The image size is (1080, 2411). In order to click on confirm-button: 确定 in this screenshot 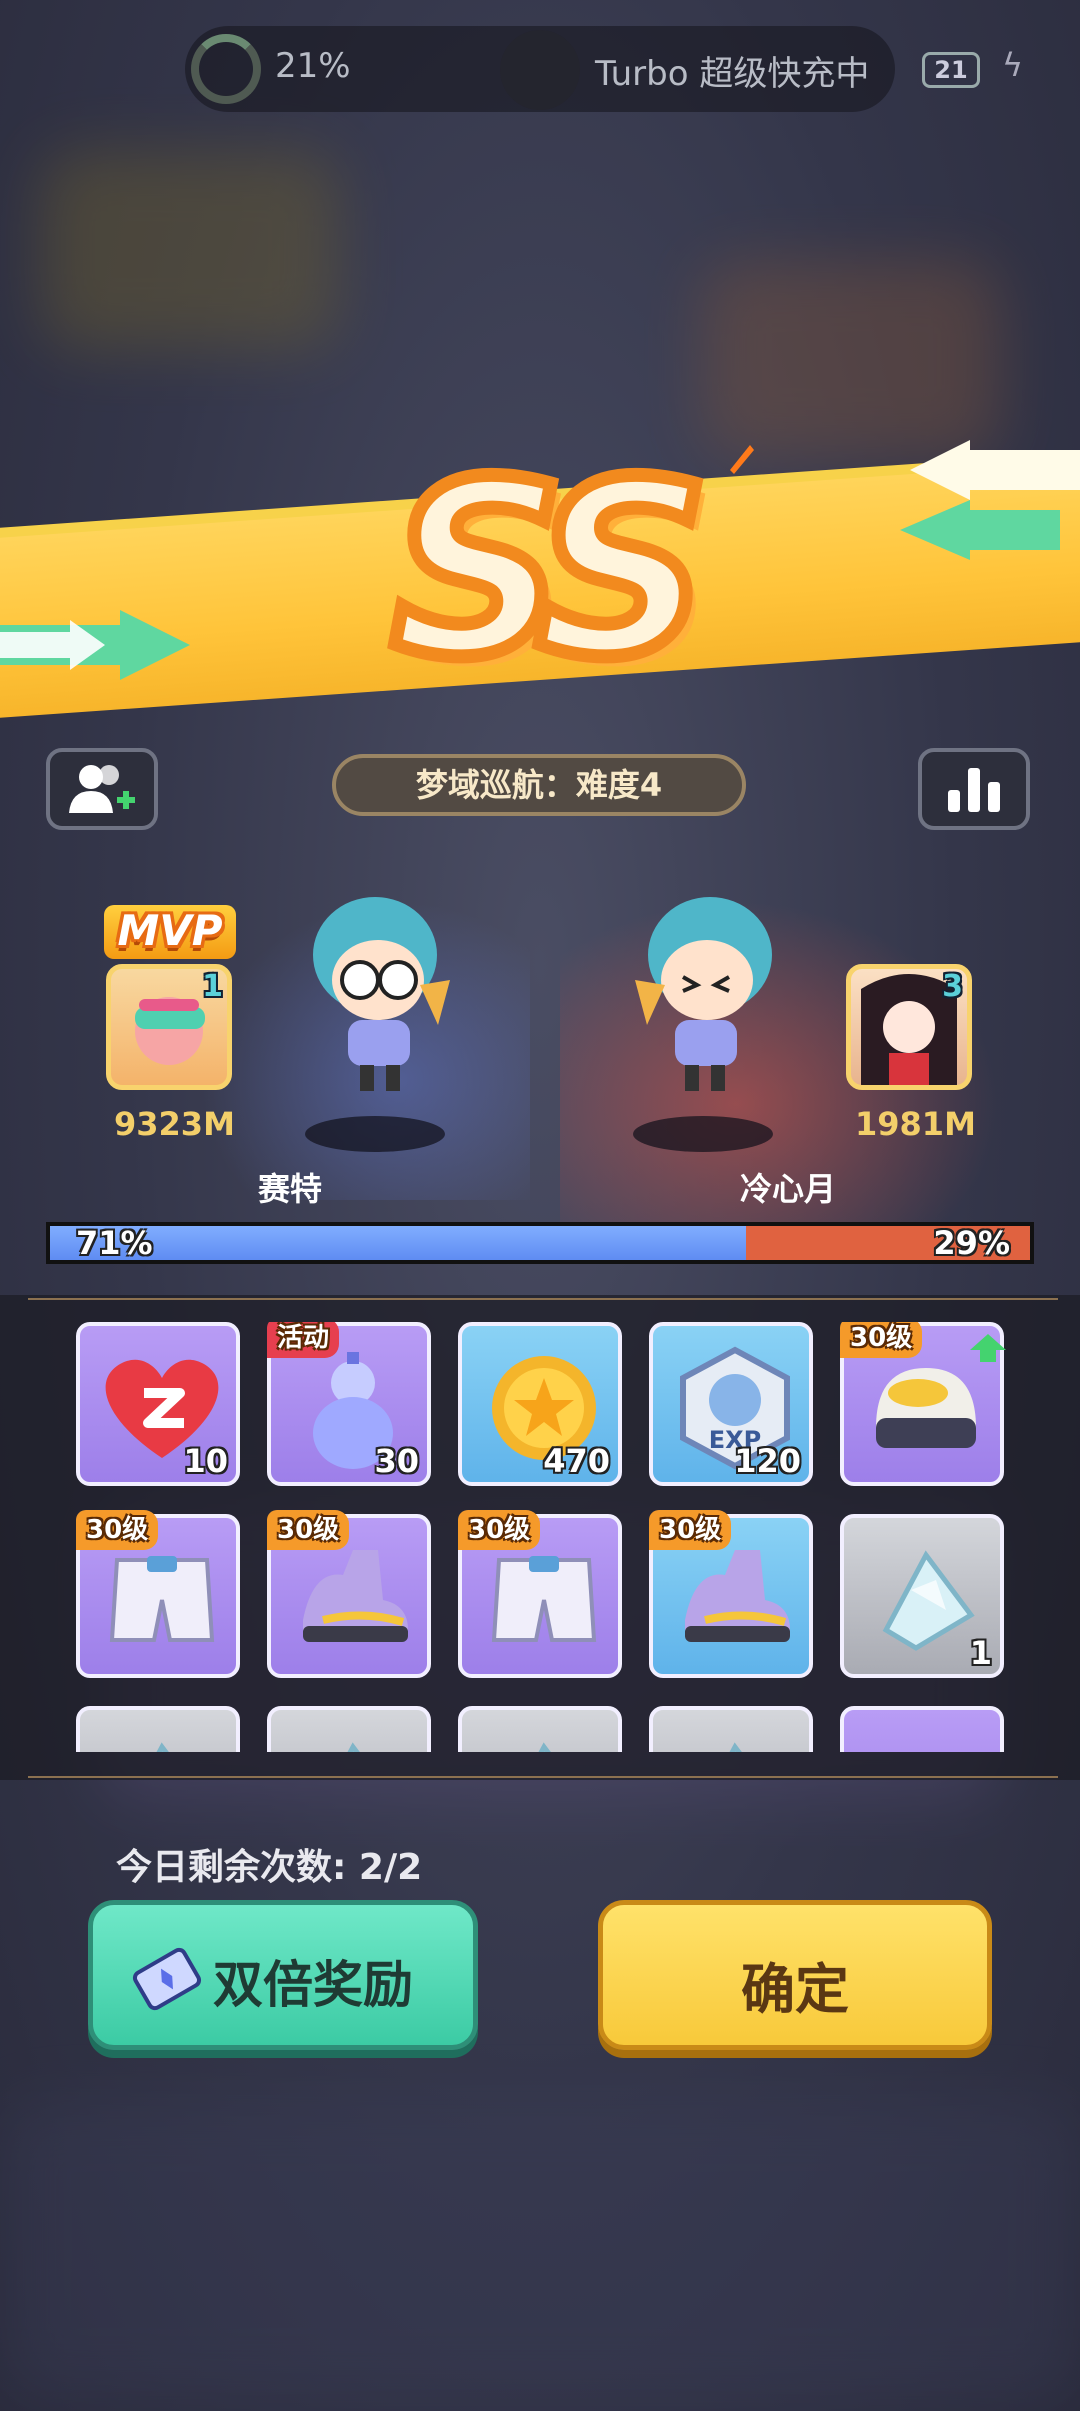, I will do `click(795, 1975)`.